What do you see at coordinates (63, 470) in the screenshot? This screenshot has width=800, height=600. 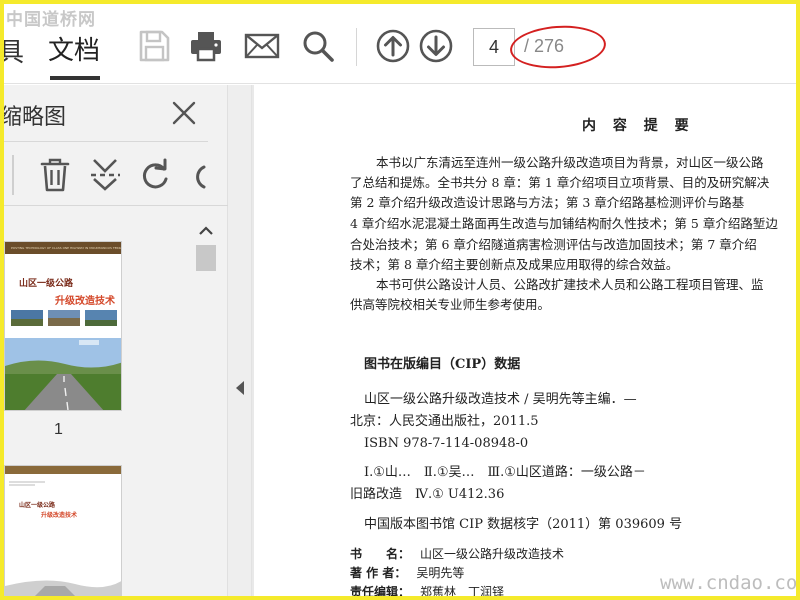 I see `cover2-header-band` at bounding box center [63, 470].